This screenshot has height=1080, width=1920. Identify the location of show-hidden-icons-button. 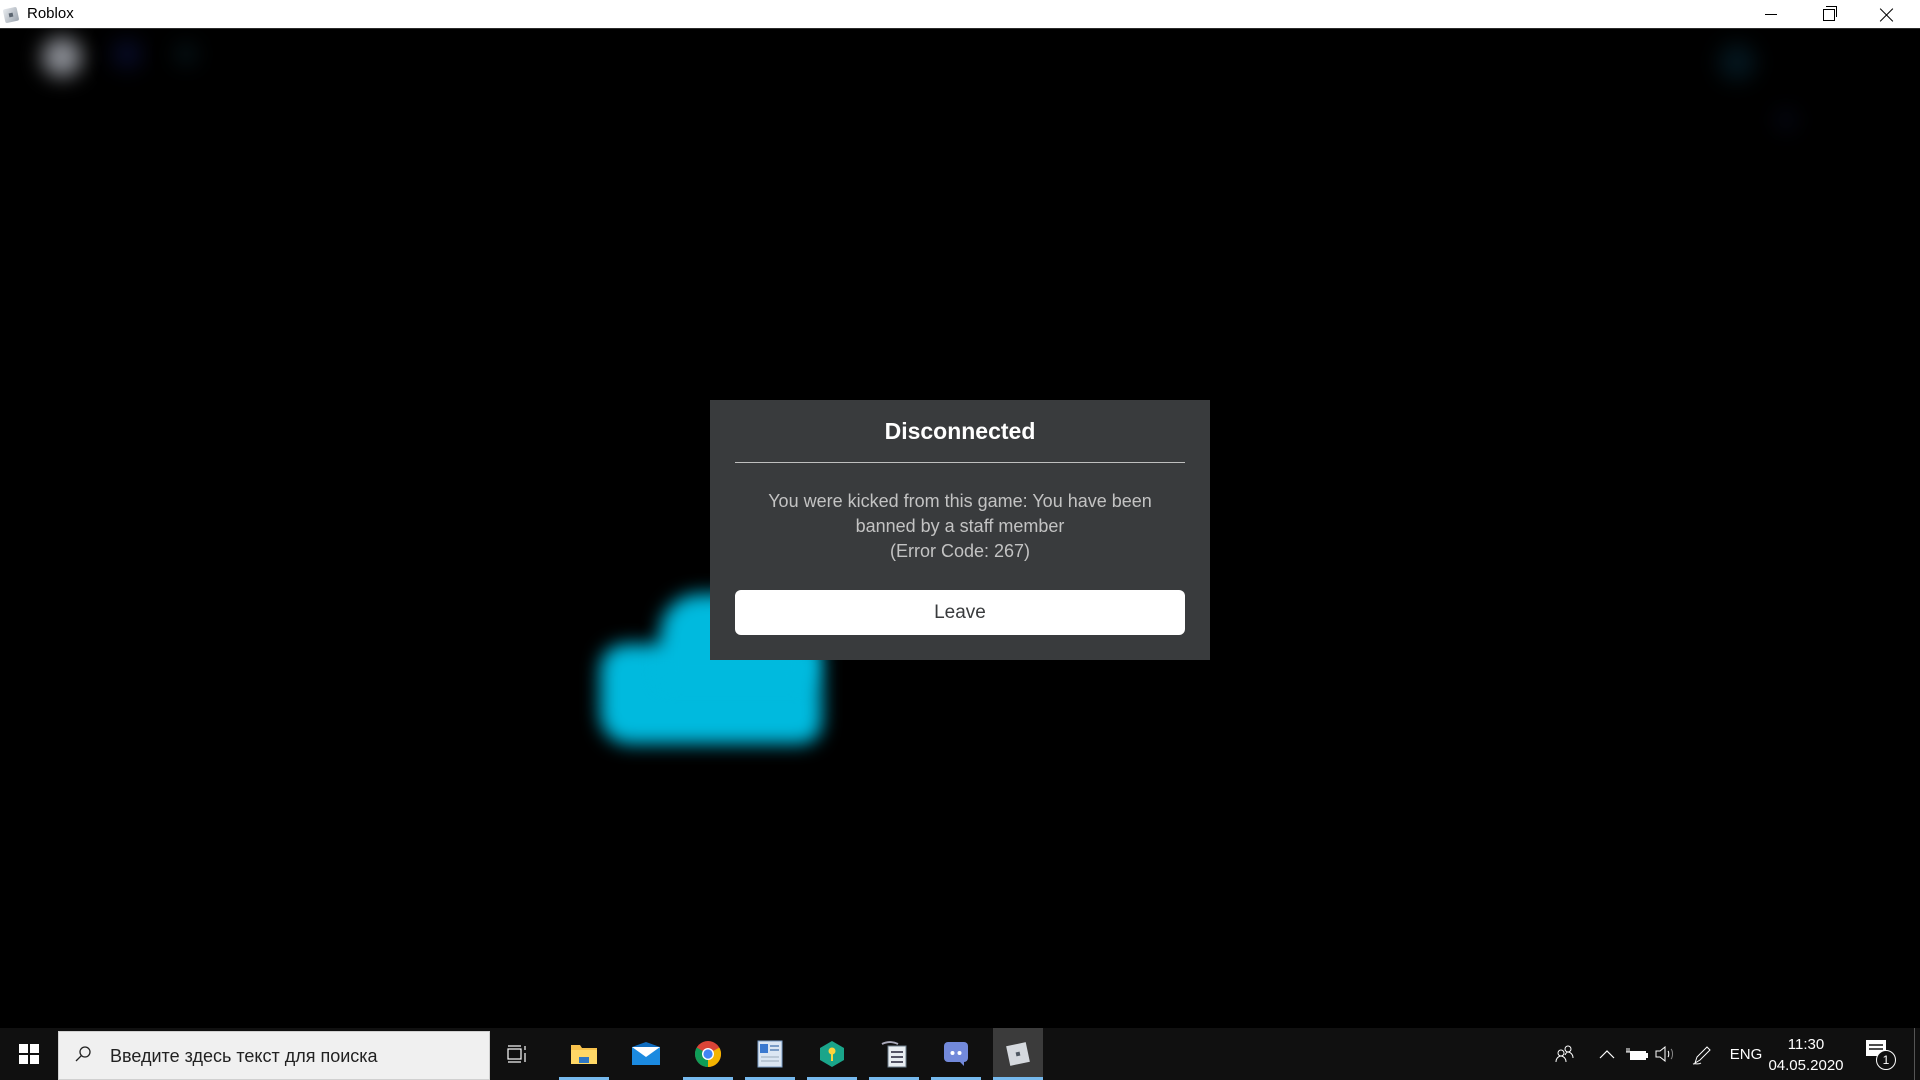
(1607, 1054).